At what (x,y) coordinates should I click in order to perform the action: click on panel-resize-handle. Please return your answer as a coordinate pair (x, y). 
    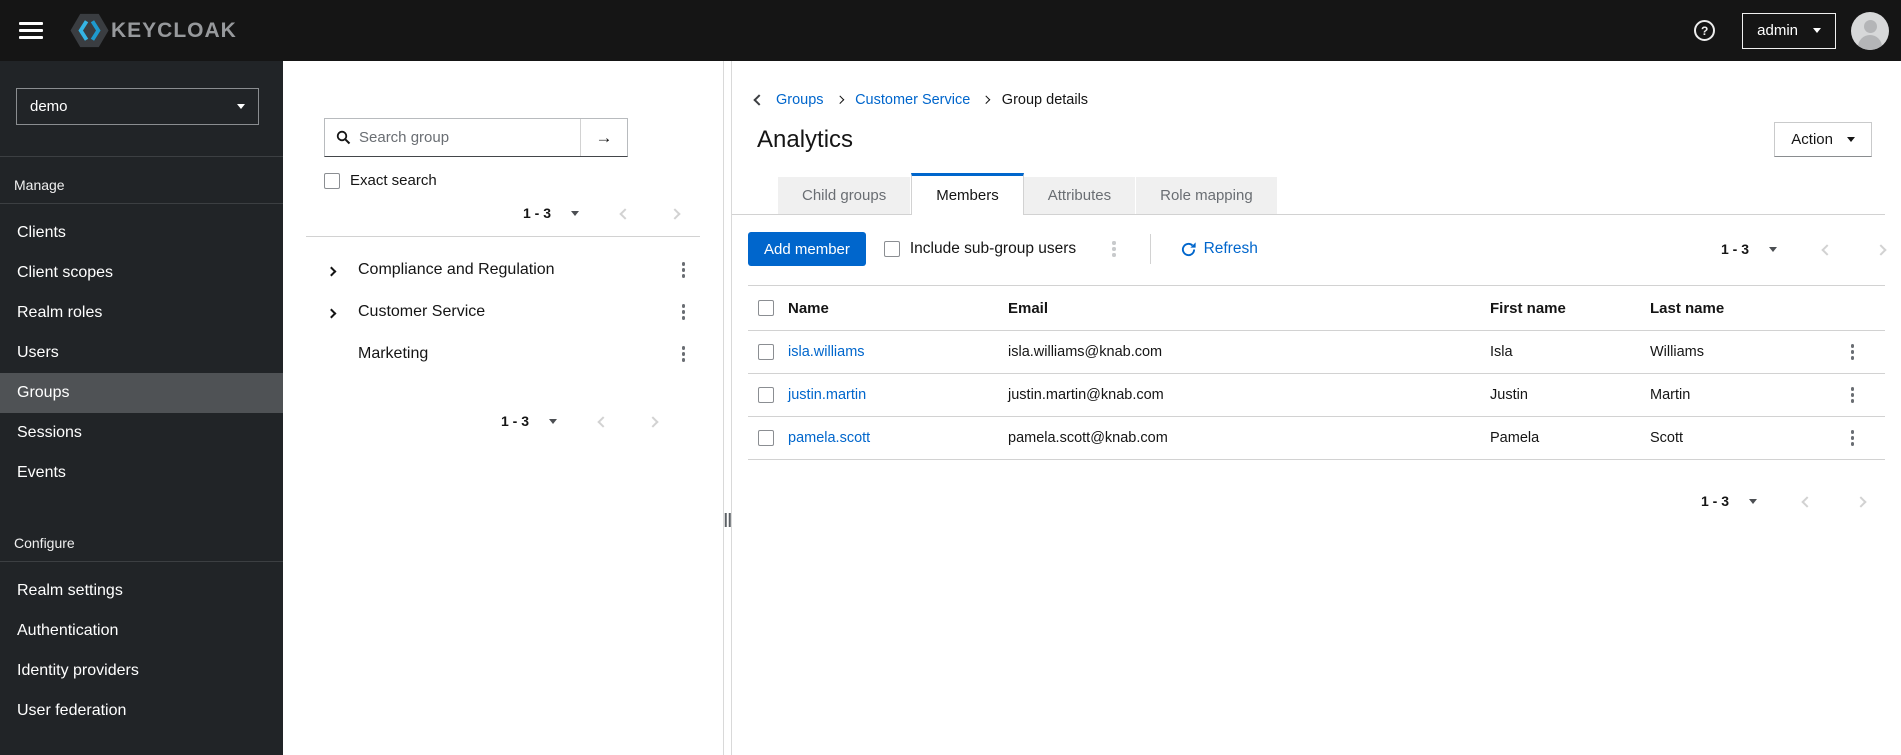
    Looking at the image, I should click on (727, 408).